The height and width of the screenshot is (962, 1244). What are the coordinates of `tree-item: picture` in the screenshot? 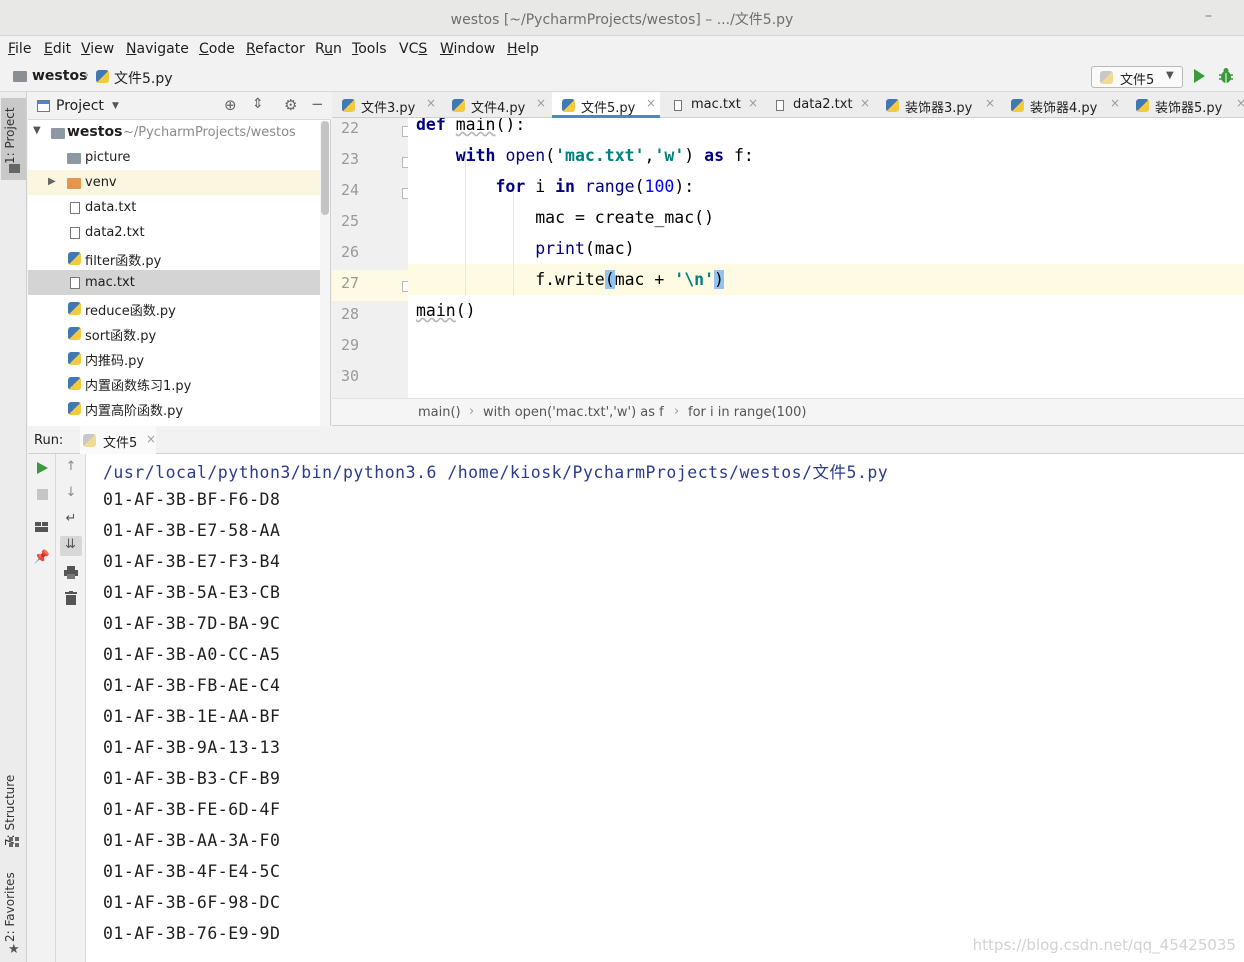 It's located at (174, 157).